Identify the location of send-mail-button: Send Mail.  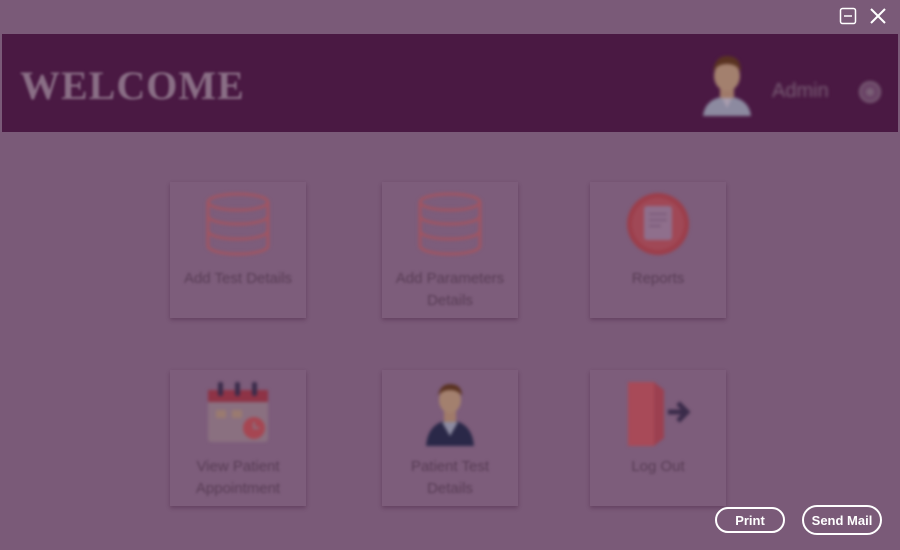
(842, 520).